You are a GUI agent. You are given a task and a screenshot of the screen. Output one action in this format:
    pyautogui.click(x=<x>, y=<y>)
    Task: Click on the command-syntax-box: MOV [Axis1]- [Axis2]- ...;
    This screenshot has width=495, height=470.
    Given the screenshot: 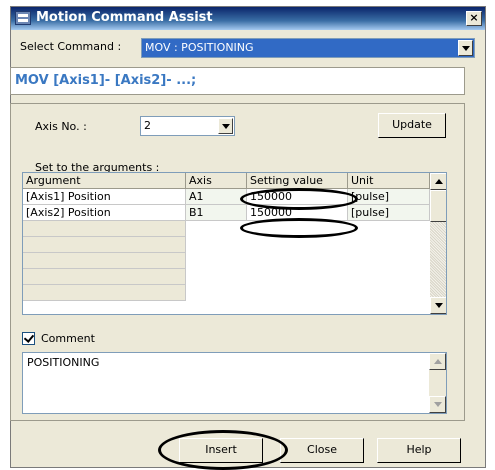 What is the action you would take?
    pyautogui.click(x=237, y=81)
    